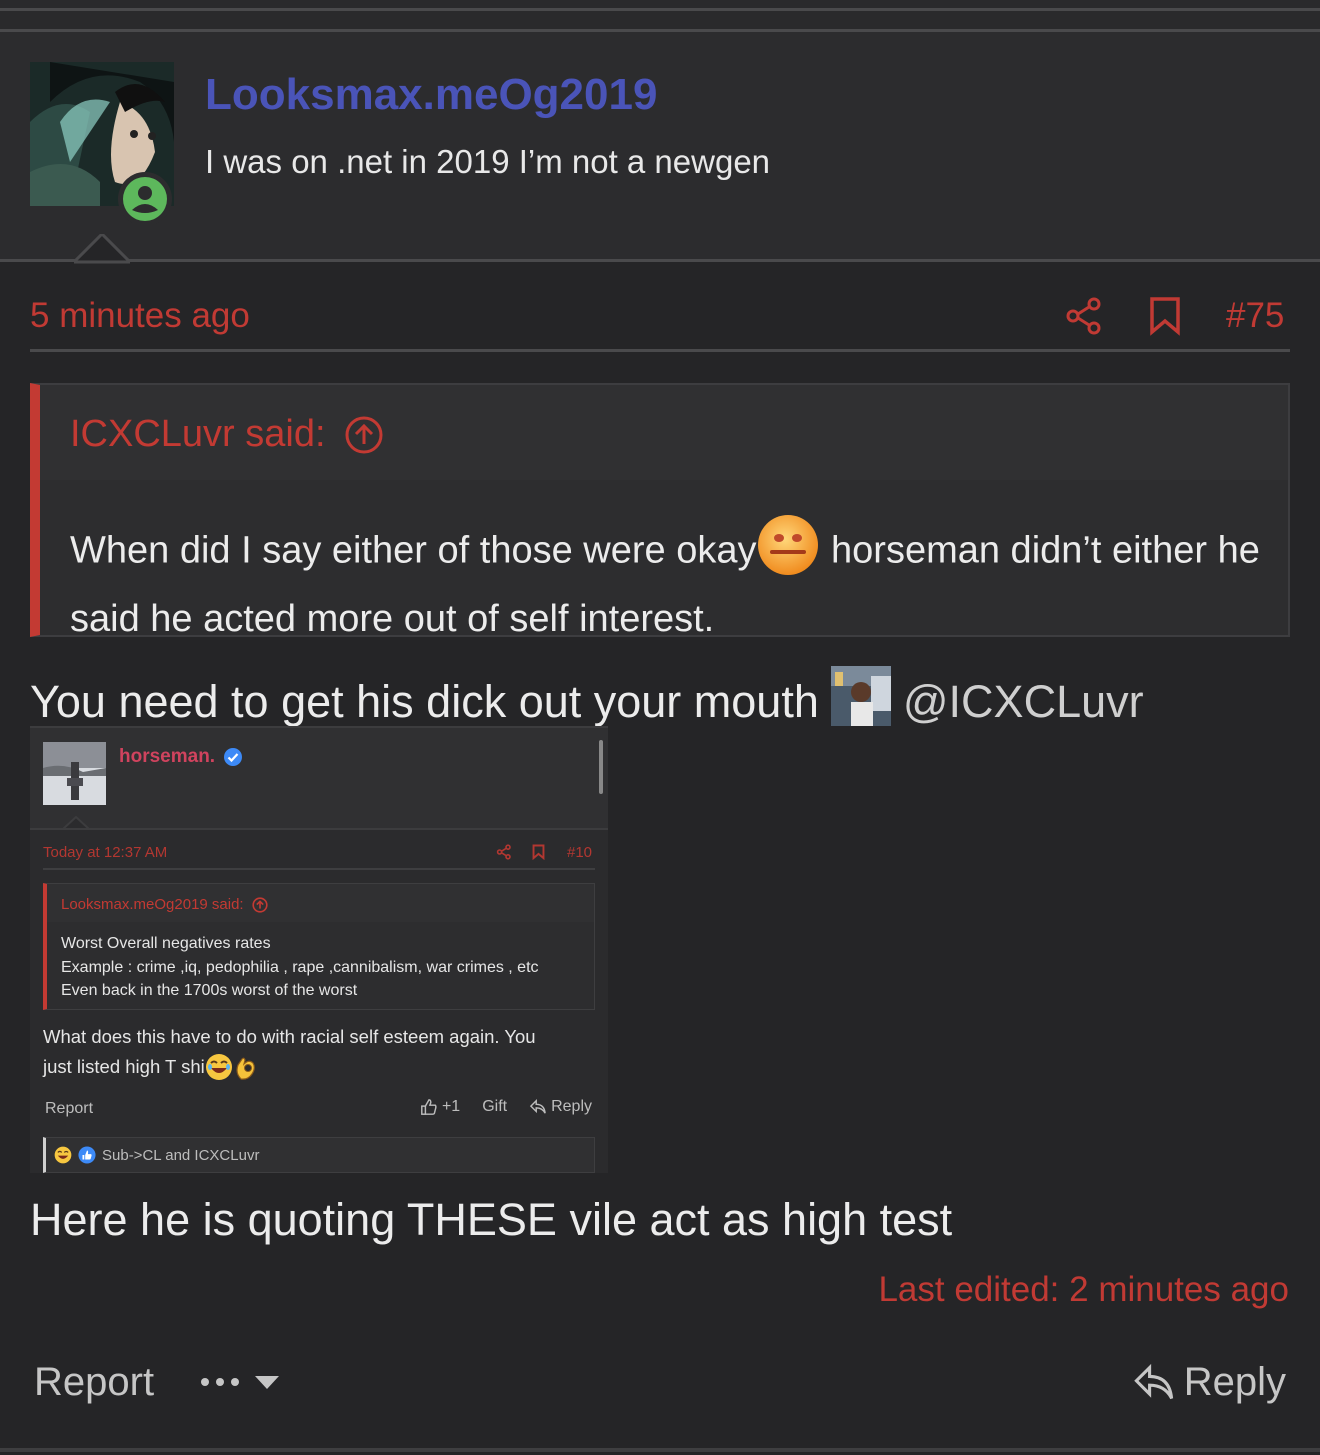  What do you see at coordinates (319, 1155) in the screenshot?
I see `screenshot-reactions-bar: Sub->CL and ICXCLuvr` at bounding box center [319, 1155].